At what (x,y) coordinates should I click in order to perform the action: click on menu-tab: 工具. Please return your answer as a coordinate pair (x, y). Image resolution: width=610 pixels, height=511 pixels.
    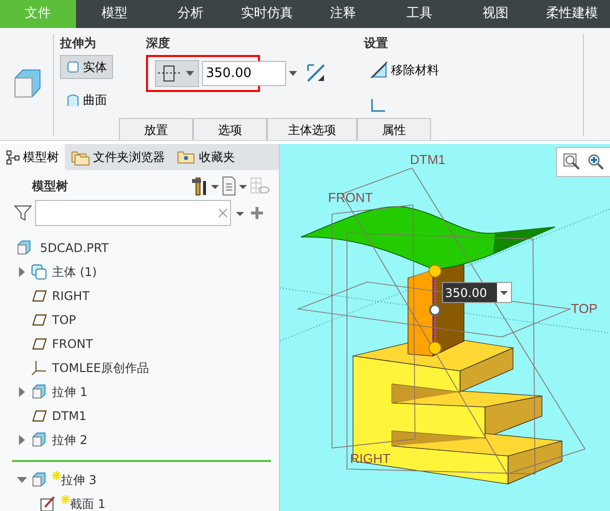
    Looking at the image, I should click on (419, 14).